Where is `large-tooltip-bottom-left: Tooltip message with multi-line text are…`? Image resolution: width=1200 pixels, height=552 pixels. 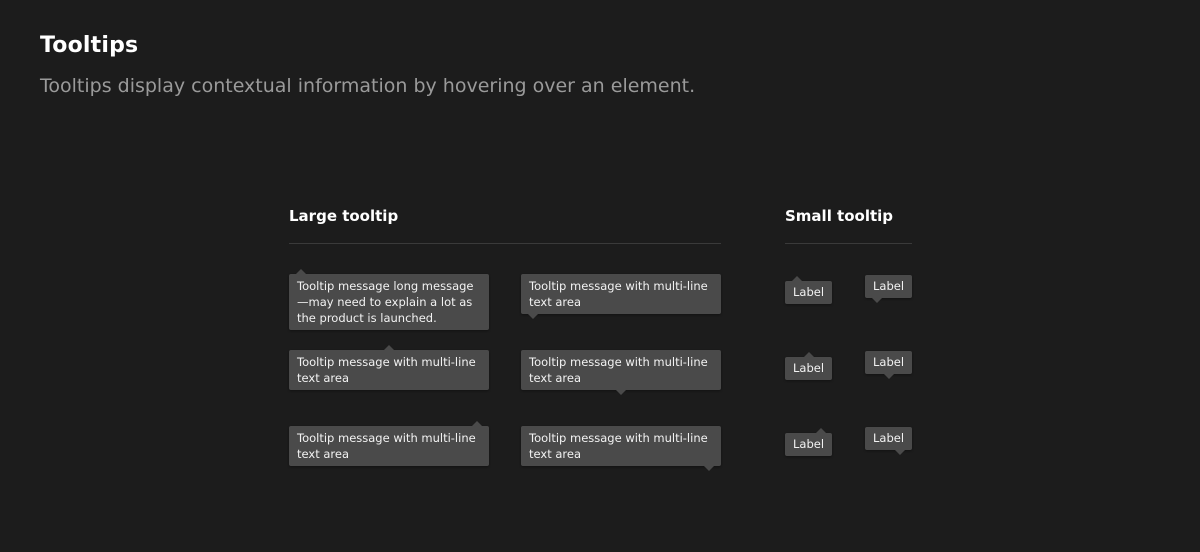 large-tooltip-bottom-left: Tooltip message with multi-line text are… is located at coordinates (621, 296).